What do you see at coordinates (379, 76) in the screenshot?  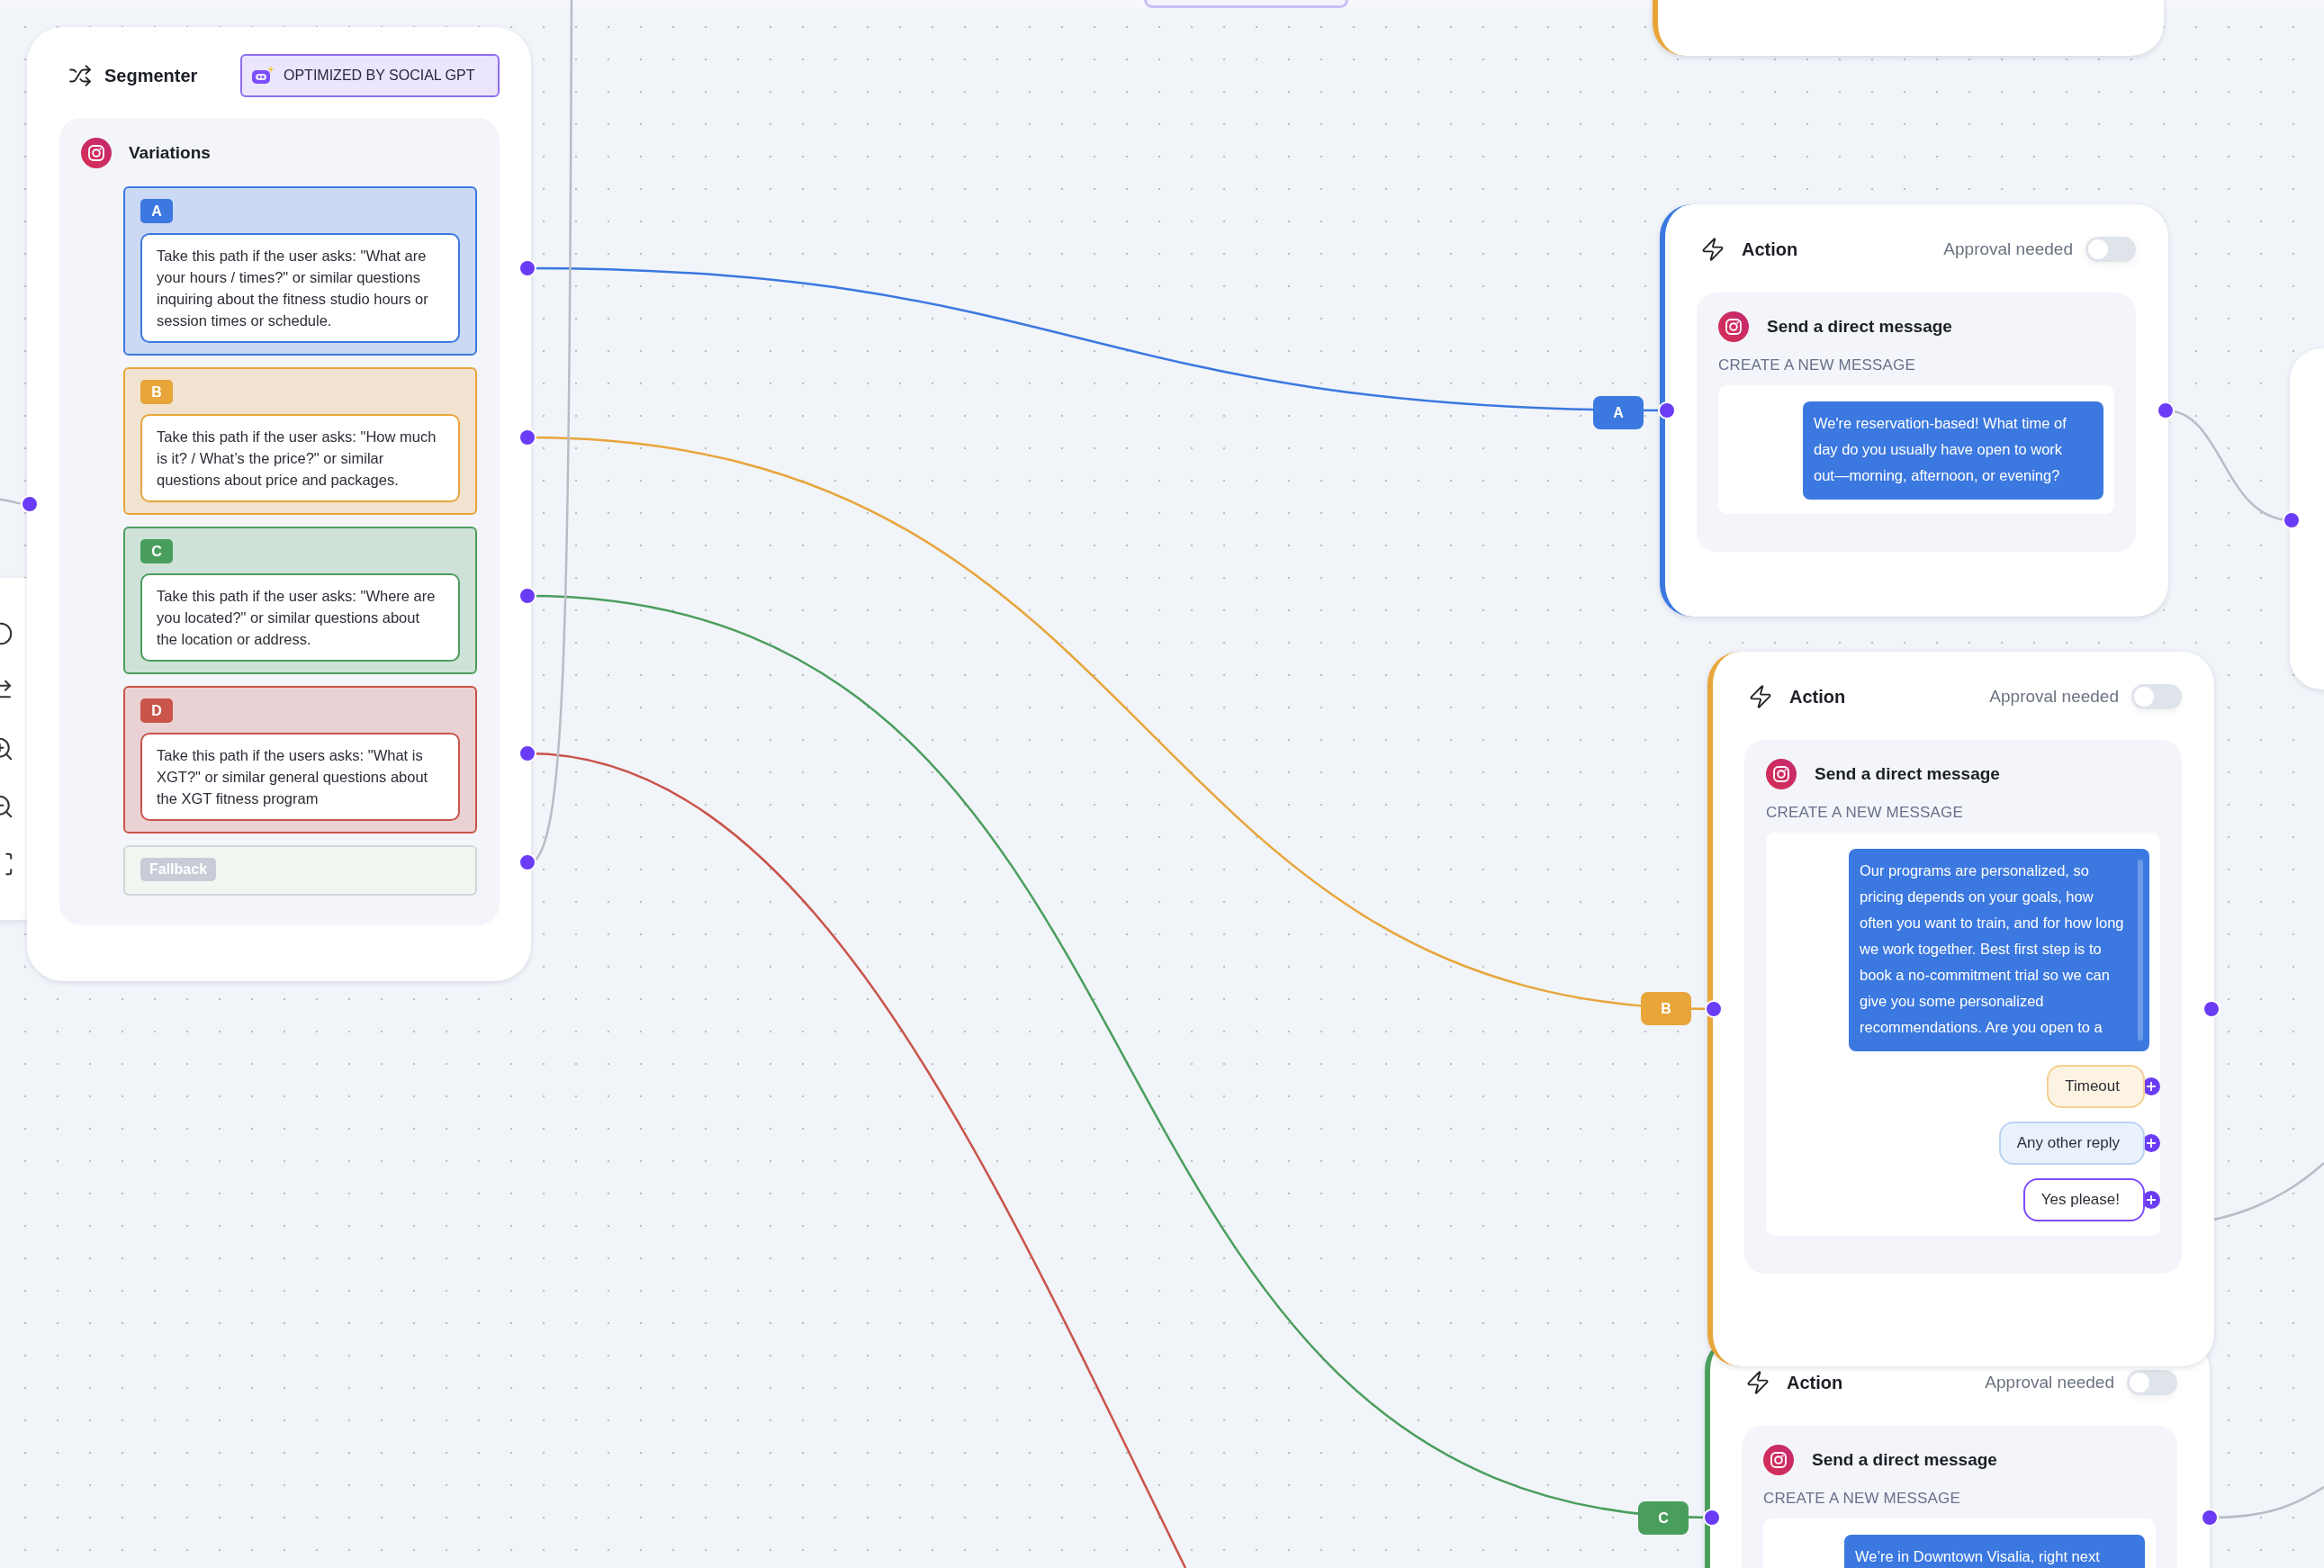 I see `badge-label: OPTIMIZED BY SOCIAL GPT` at bounding box center [379, 76].